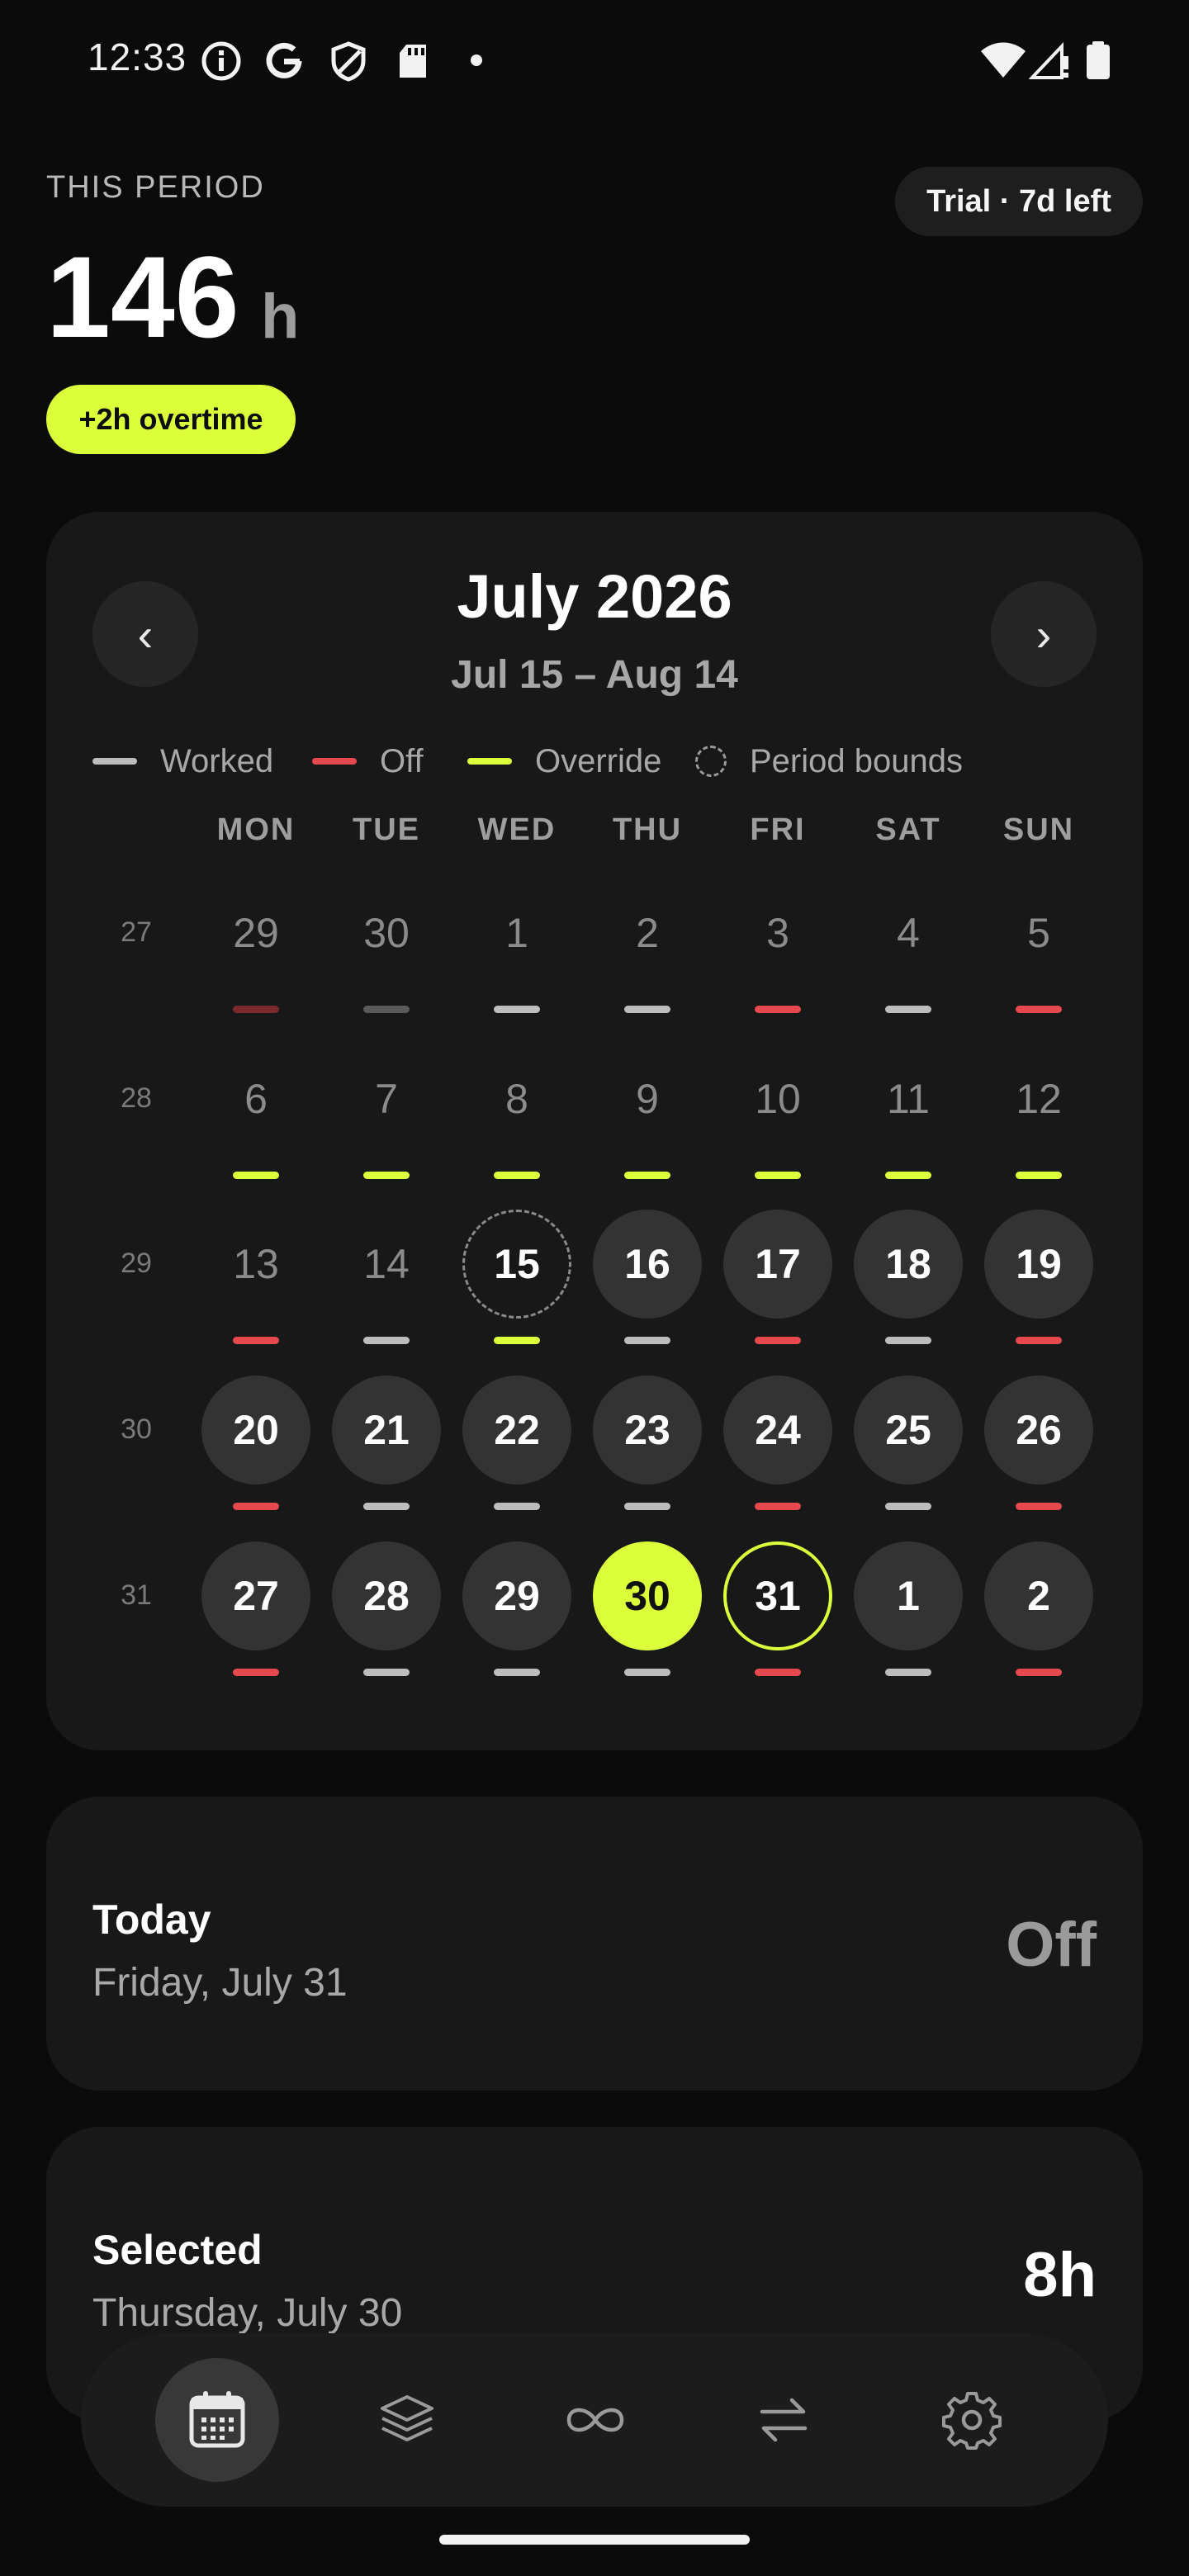 The height and width of the screenshot is (2576, 1189). I want to click on day-cell: 19, so click(1038, 1264).